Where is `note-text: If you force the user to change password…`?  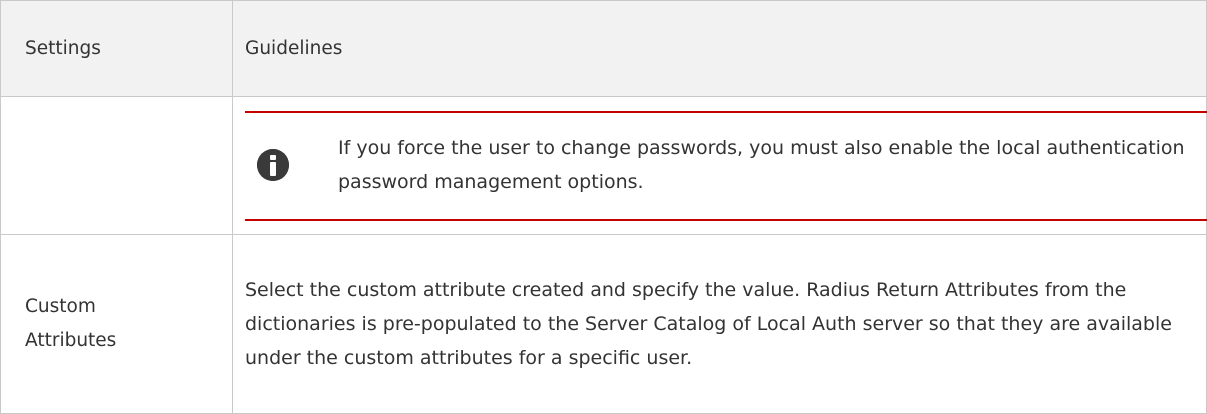 note-text: If you force the user to change password… is located at coordinates (761, 164).